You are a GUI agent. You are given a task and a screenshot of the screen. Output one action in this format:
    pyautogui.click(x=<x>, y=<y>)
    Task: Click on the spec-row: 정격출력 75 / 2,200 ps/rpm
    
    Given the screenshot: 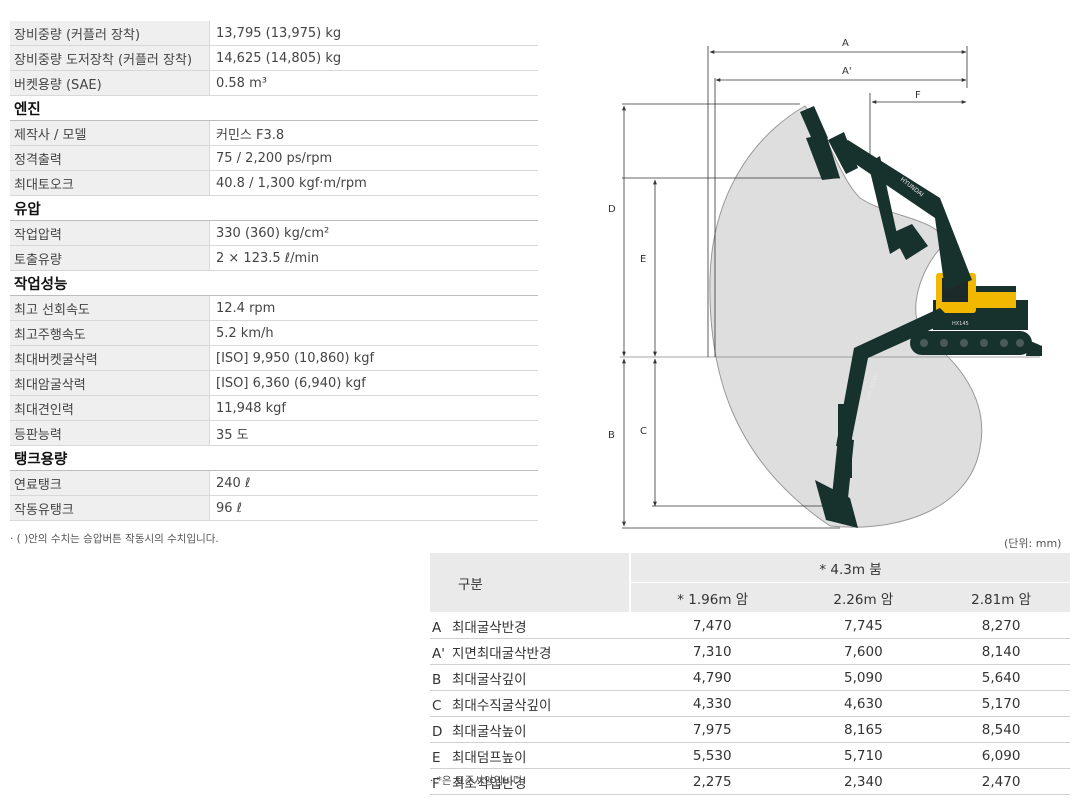 What is the action you would take?
    pyautogui.click(x=274, y=158)
    